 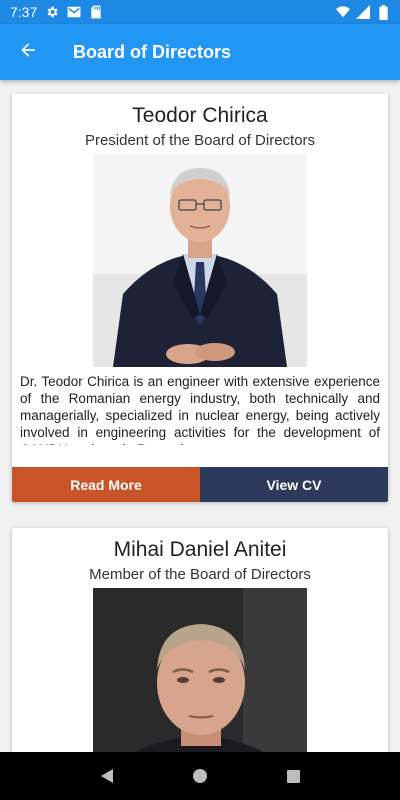 I want to click on read-more-button: Read More, so click(x=106, y=484).